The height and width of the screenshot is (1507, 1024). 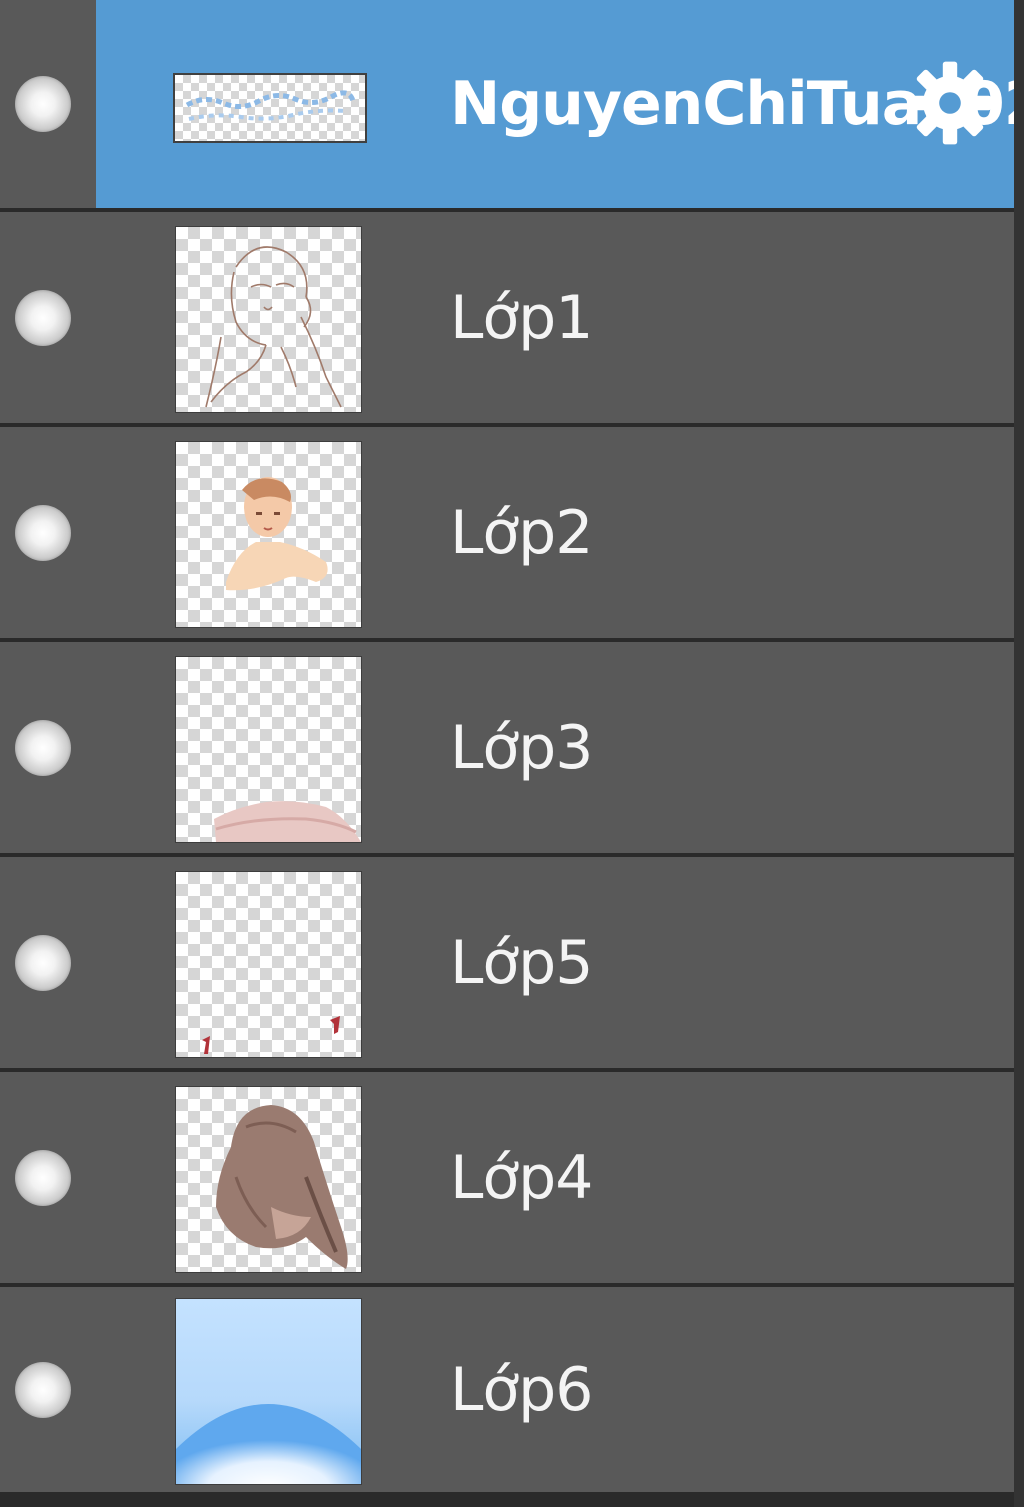 I want to click on layer-name: Lớp3, so click(x=521, y=747).